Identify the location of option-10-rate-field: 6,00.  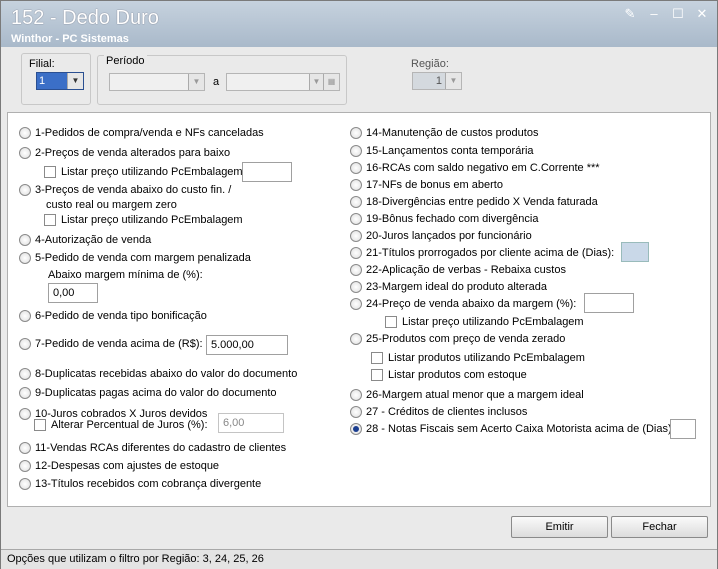
(251, 423).